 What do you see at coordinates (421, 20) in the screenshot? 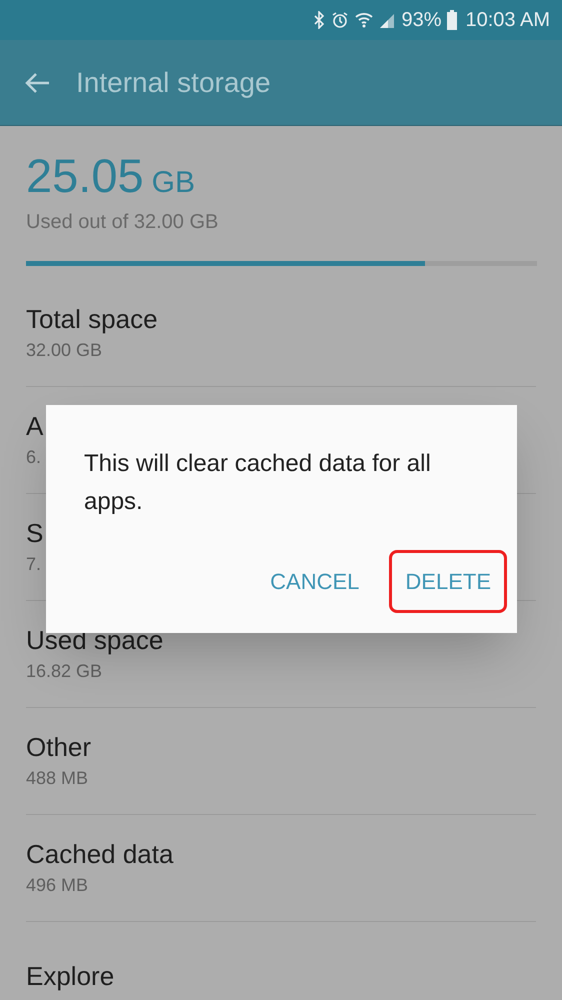
I see `battery-level: 93%` at bounding box center [421, 20].